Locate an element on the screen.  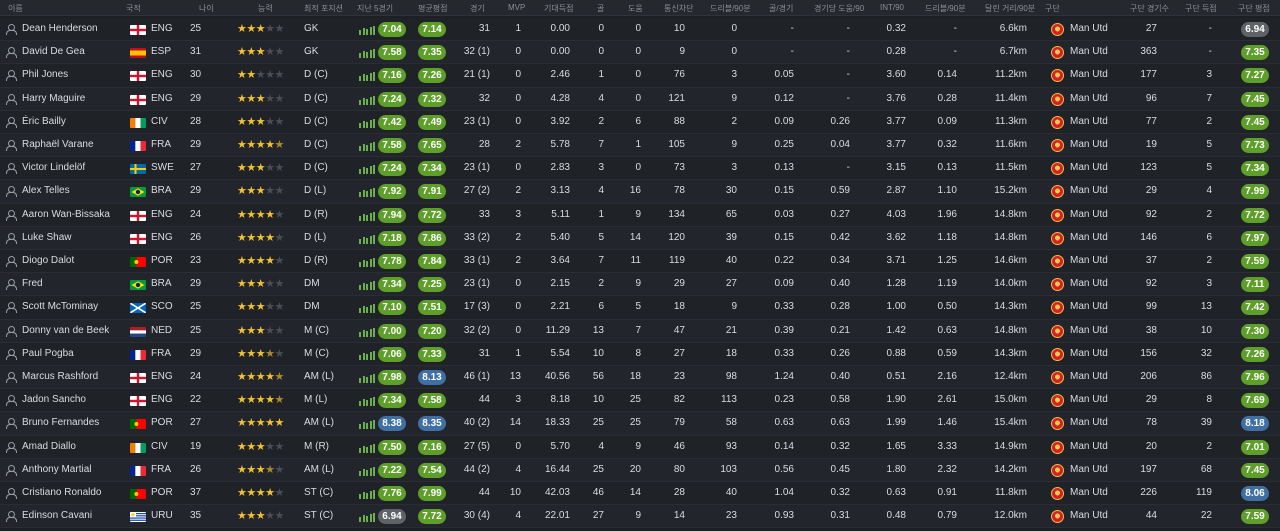
last-5-rating-badge: 7.34 is located at coordinates (392, 401).